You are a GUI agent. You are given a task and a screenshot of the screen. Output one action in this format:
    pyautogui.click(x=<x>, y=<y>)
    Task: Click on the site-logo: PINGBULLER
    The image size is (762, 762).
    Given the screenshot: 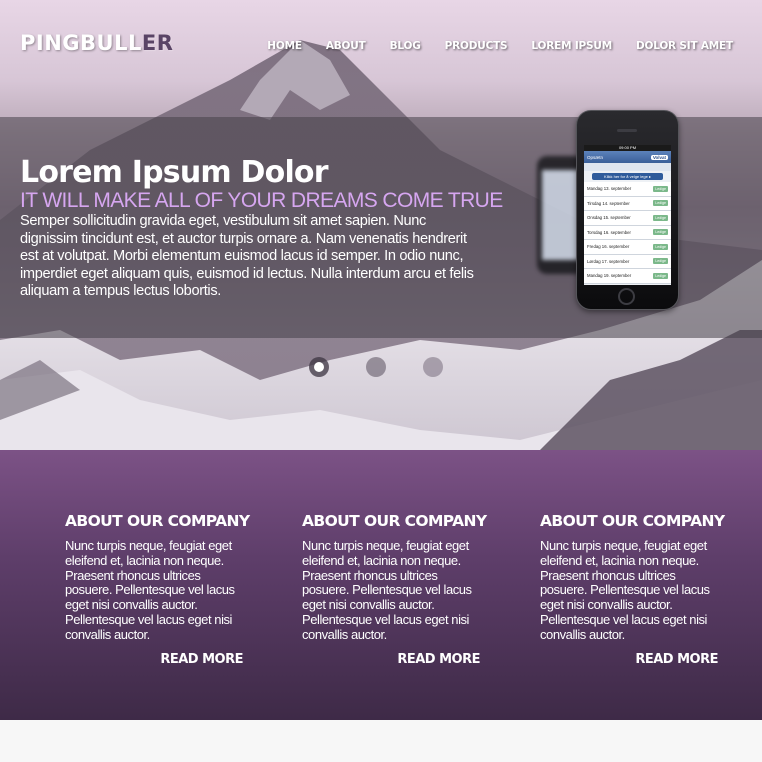 What is the action you would take?
    pyautogui.click(x=96, y=43)
    